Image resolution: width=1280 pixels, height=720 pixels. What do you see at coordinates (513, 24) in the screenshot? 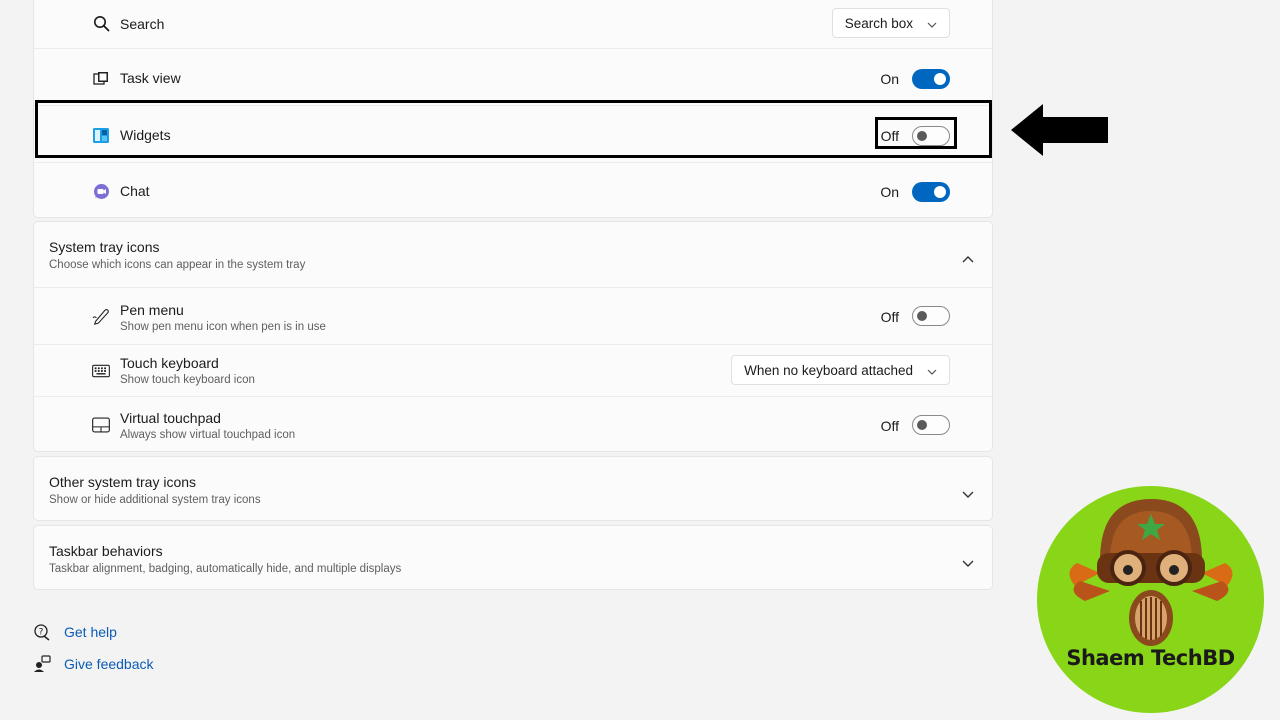
I see `search-row: Search Search box` at bounding box center [513, 24].